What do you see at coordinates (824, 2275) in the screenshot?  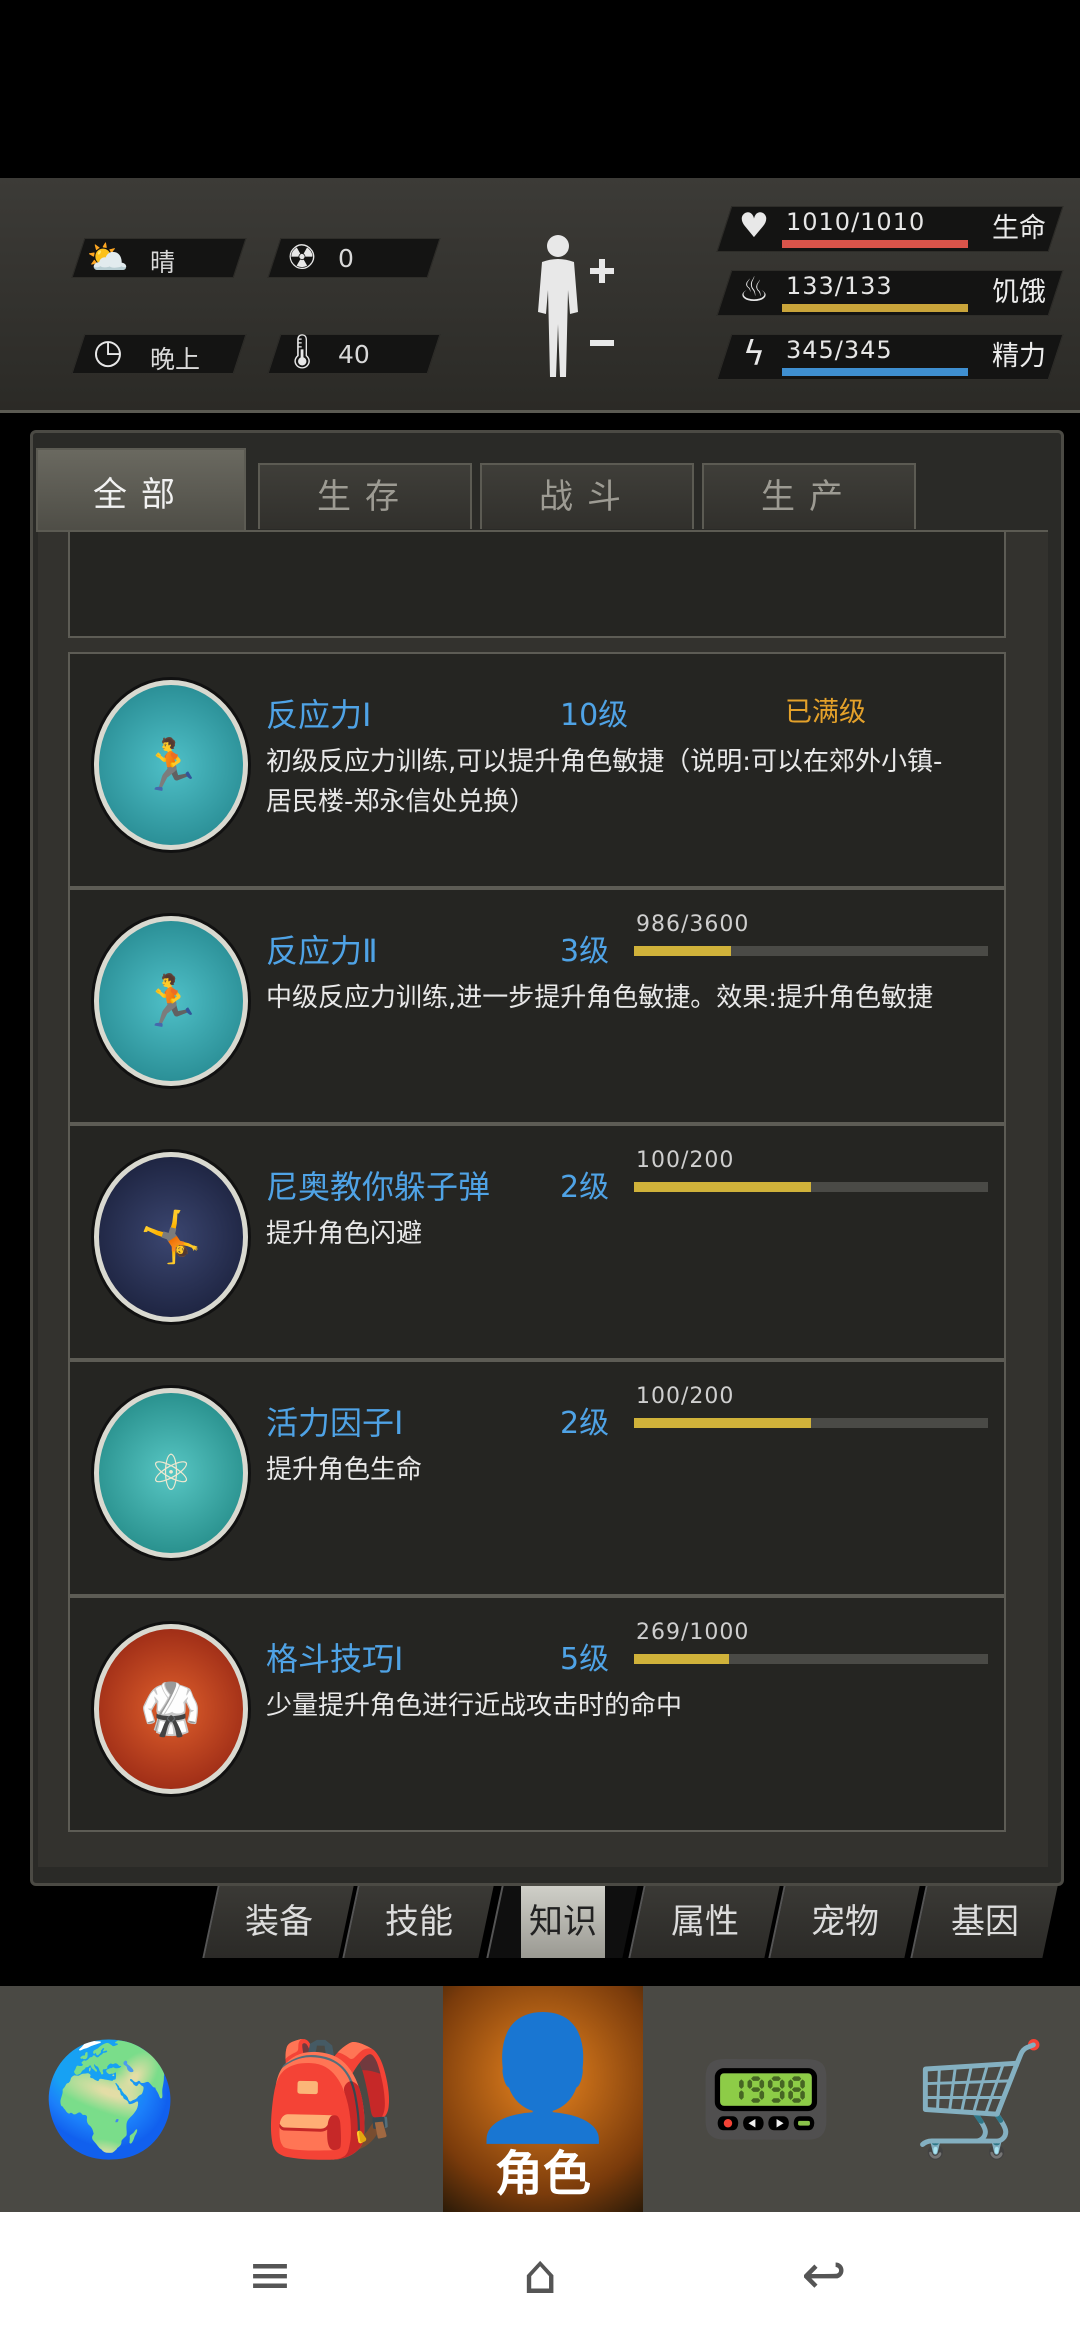 I see `back-icon: ↩` at bounding box center [824, 2275].